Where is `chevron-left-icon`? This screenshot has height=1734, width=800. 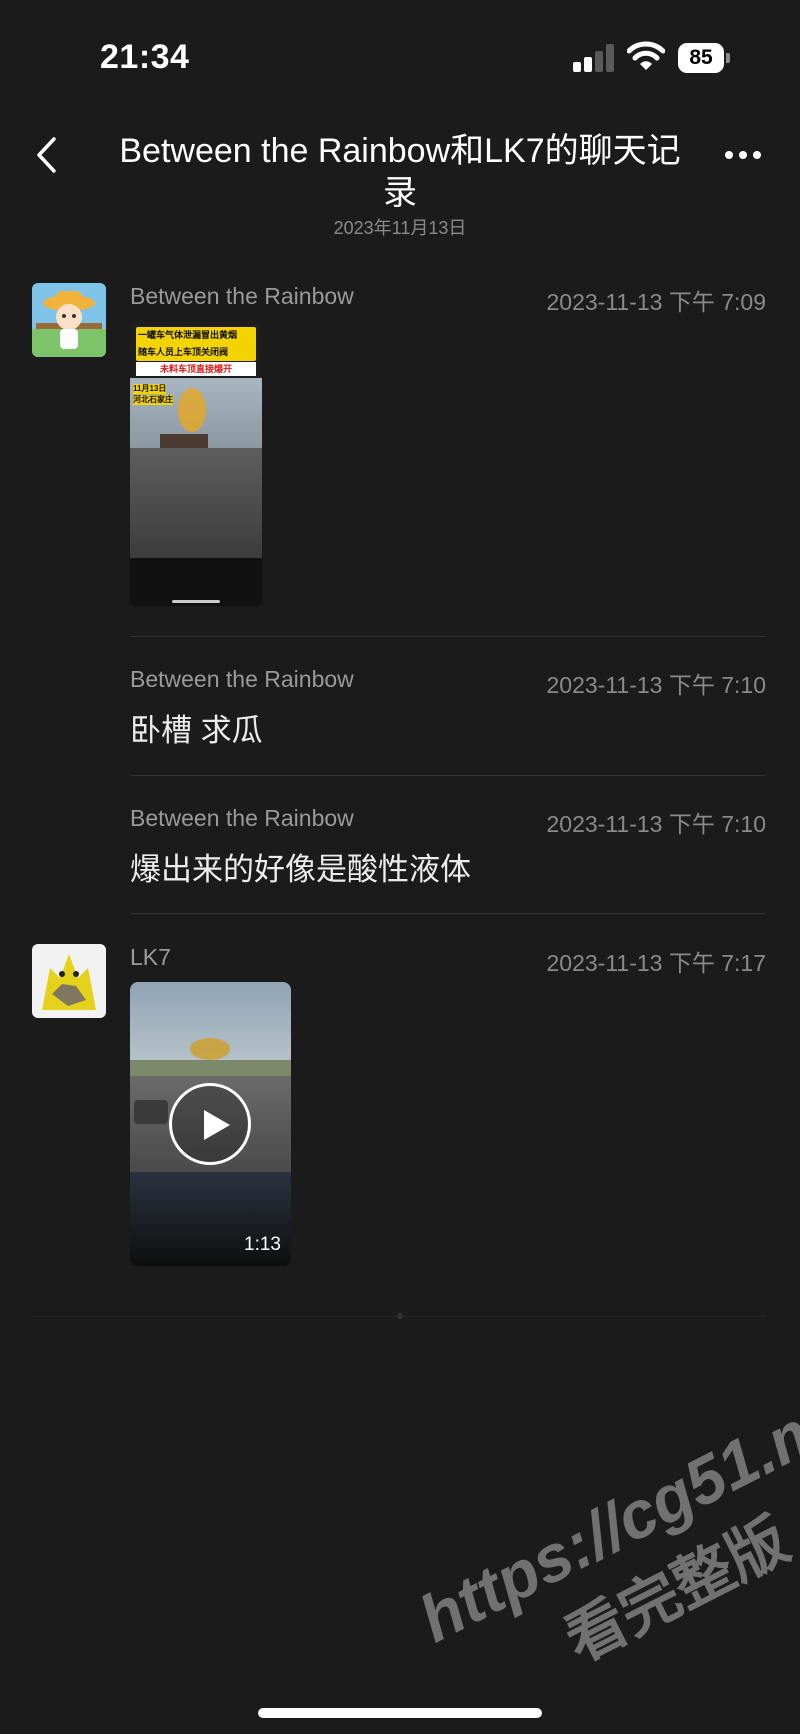
chevron-left-icon is located at coordinates (46, 155).